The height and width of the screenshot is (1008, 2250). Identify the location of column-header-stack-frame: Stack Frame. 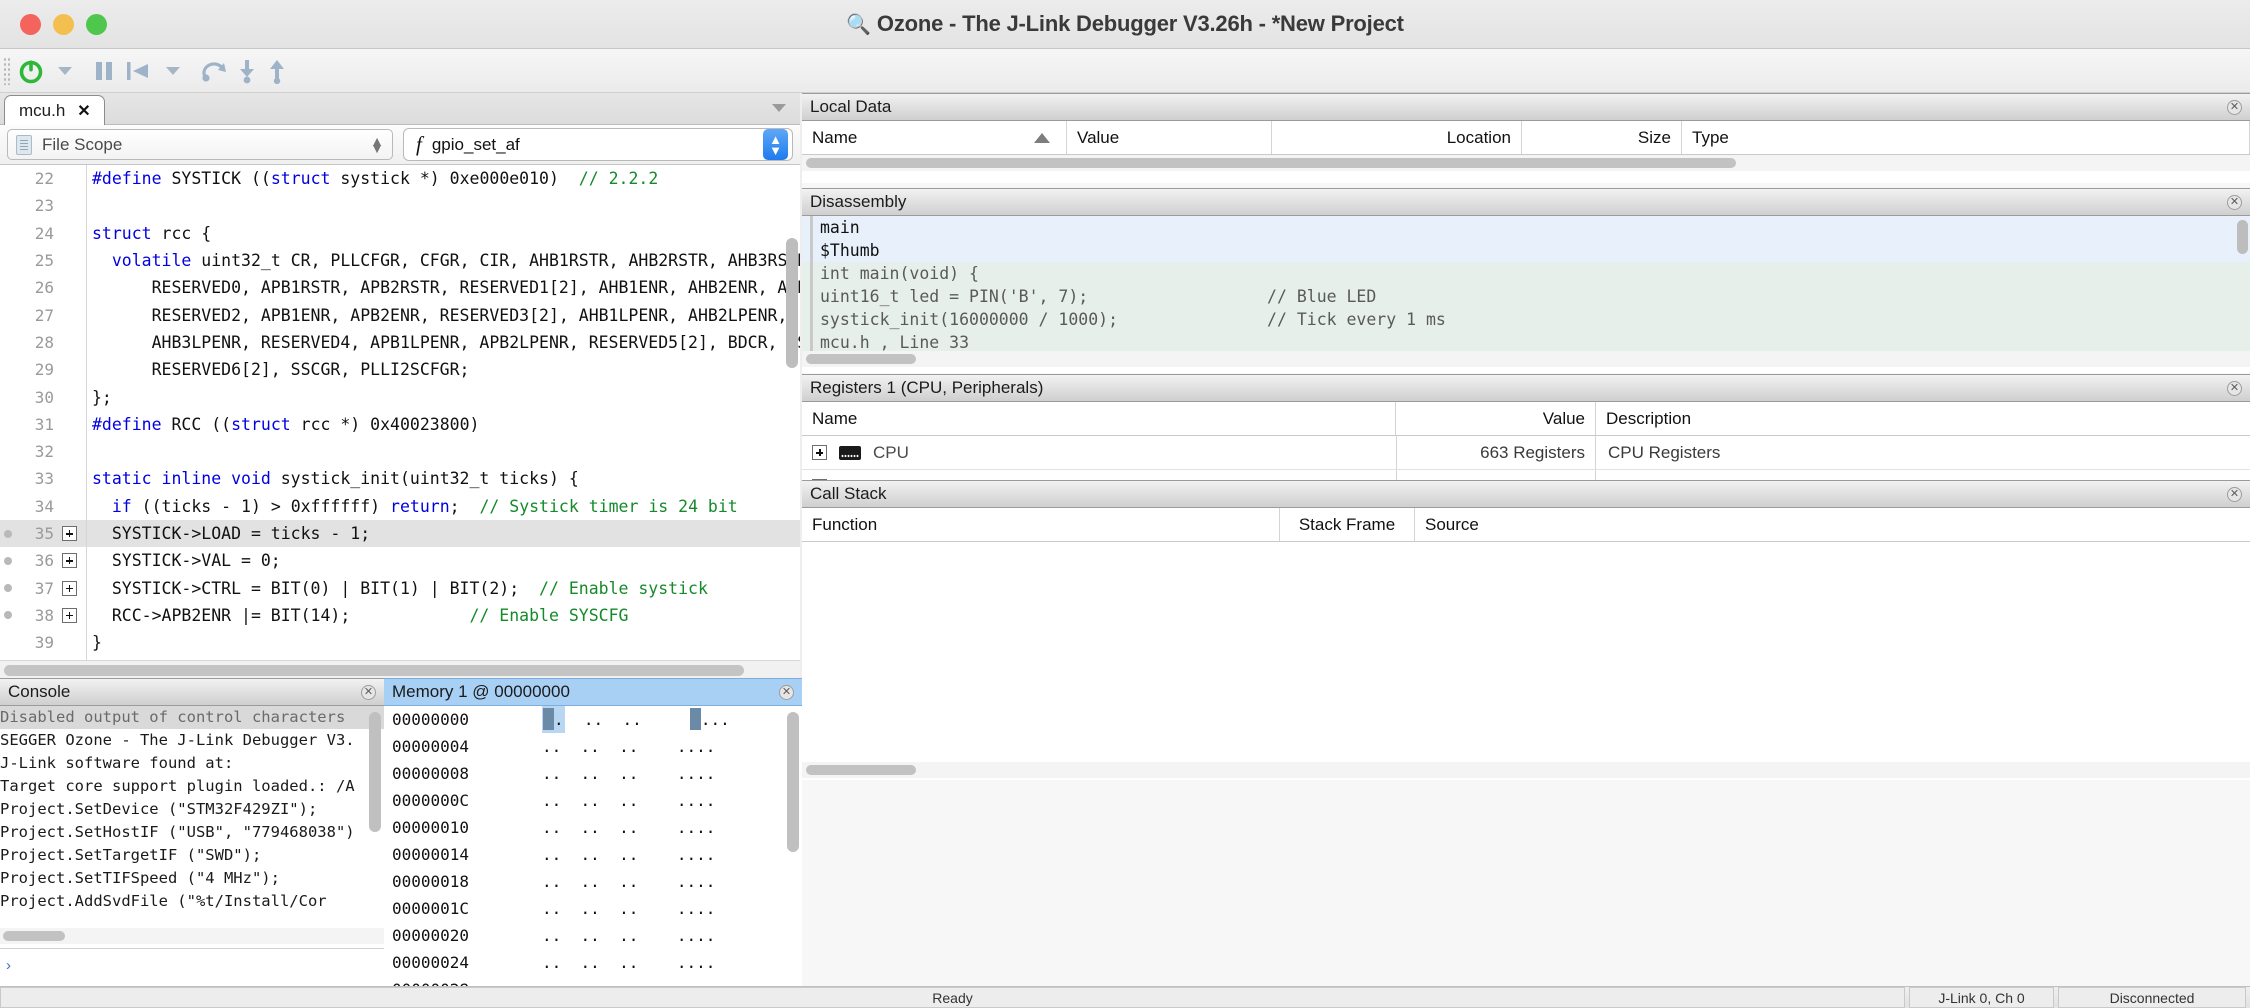
(1347, 524).